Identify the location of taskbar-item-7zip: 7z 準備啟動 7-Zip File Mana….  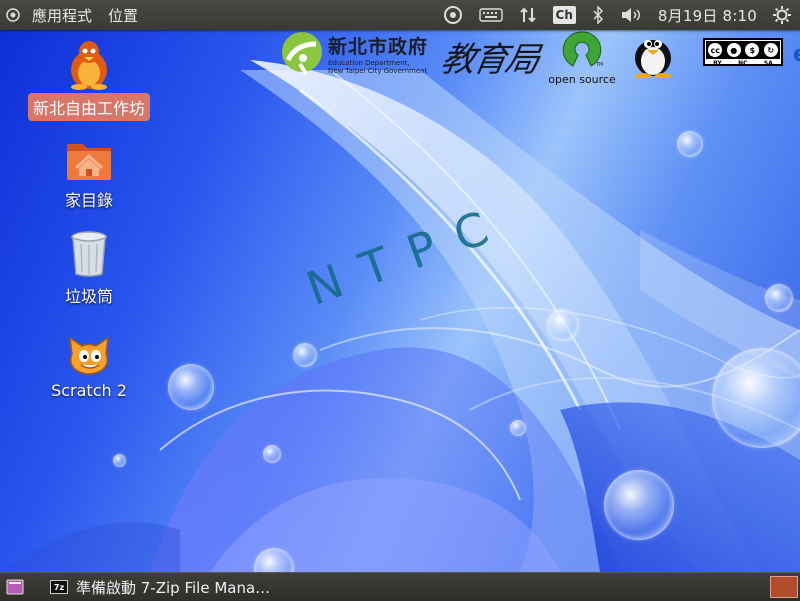
(166, 587).